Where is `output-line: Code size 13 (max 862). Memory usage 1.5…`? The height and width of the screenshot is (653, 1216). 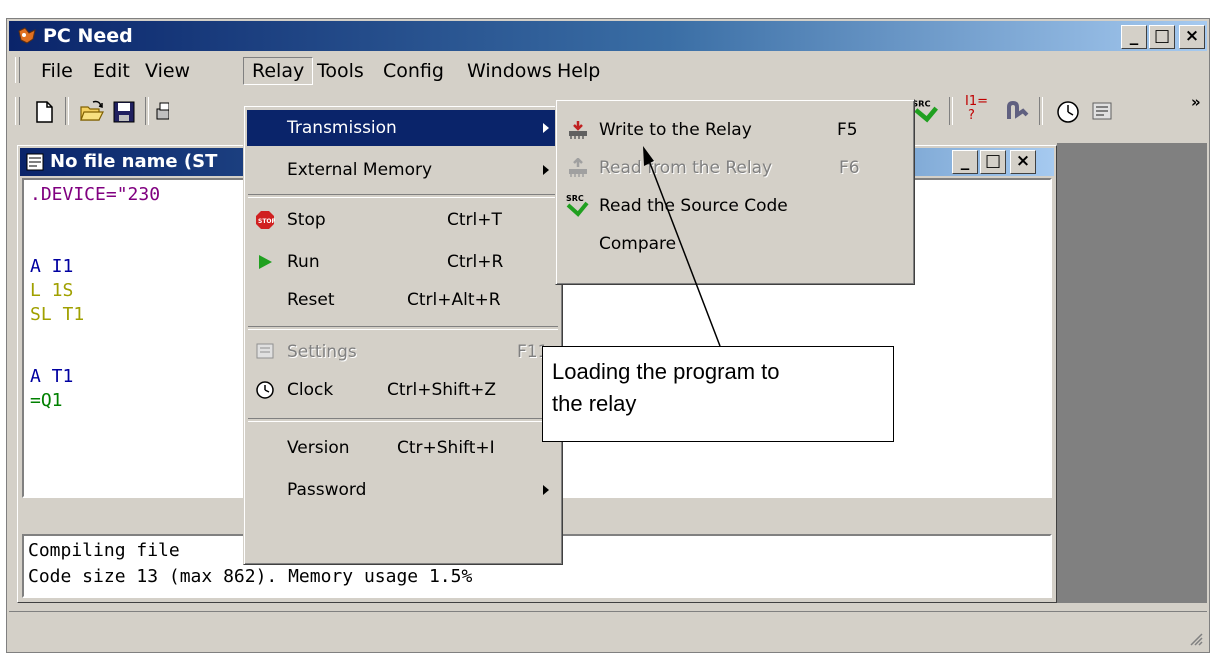 output-line: Code size 13 (max 862). Memory usage 1.5… is located at coordinates (250, 576).